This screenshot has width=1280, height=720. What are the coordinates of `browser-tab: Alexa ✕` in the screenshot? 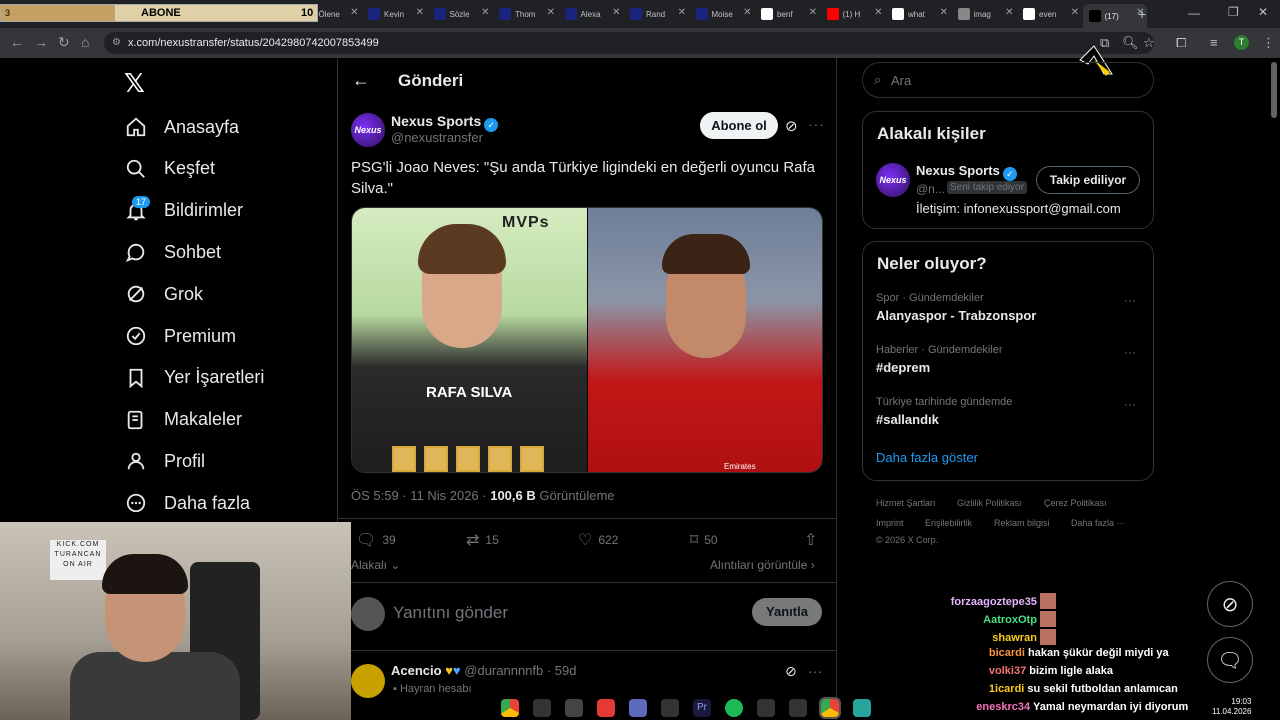 It's located at (591, 14).